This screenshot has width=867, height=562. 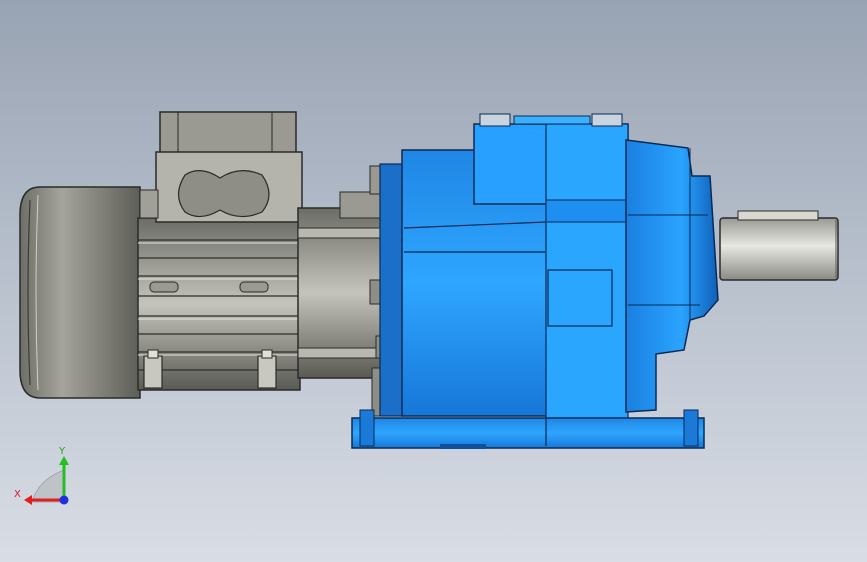 I want to click on z-axis-dot-icon, so click(x=64, y=500).